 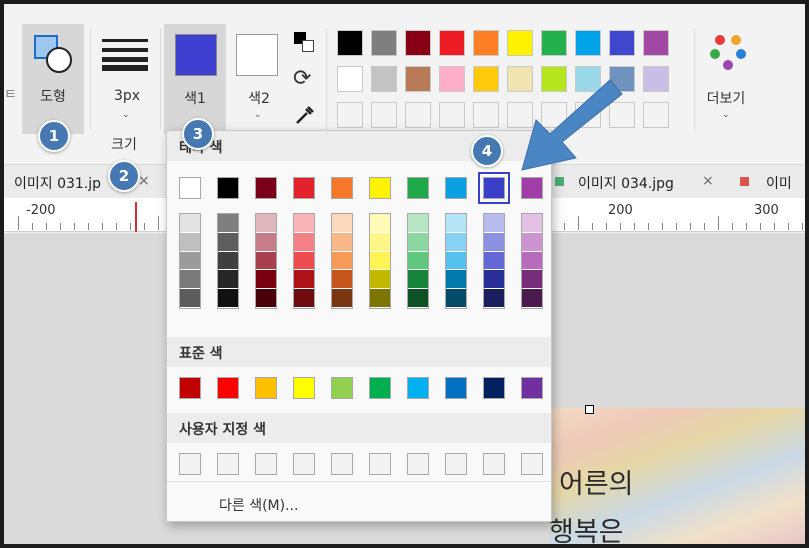 I want to click on color2-button: 색2 ⌄, so click(x=259, y=79).